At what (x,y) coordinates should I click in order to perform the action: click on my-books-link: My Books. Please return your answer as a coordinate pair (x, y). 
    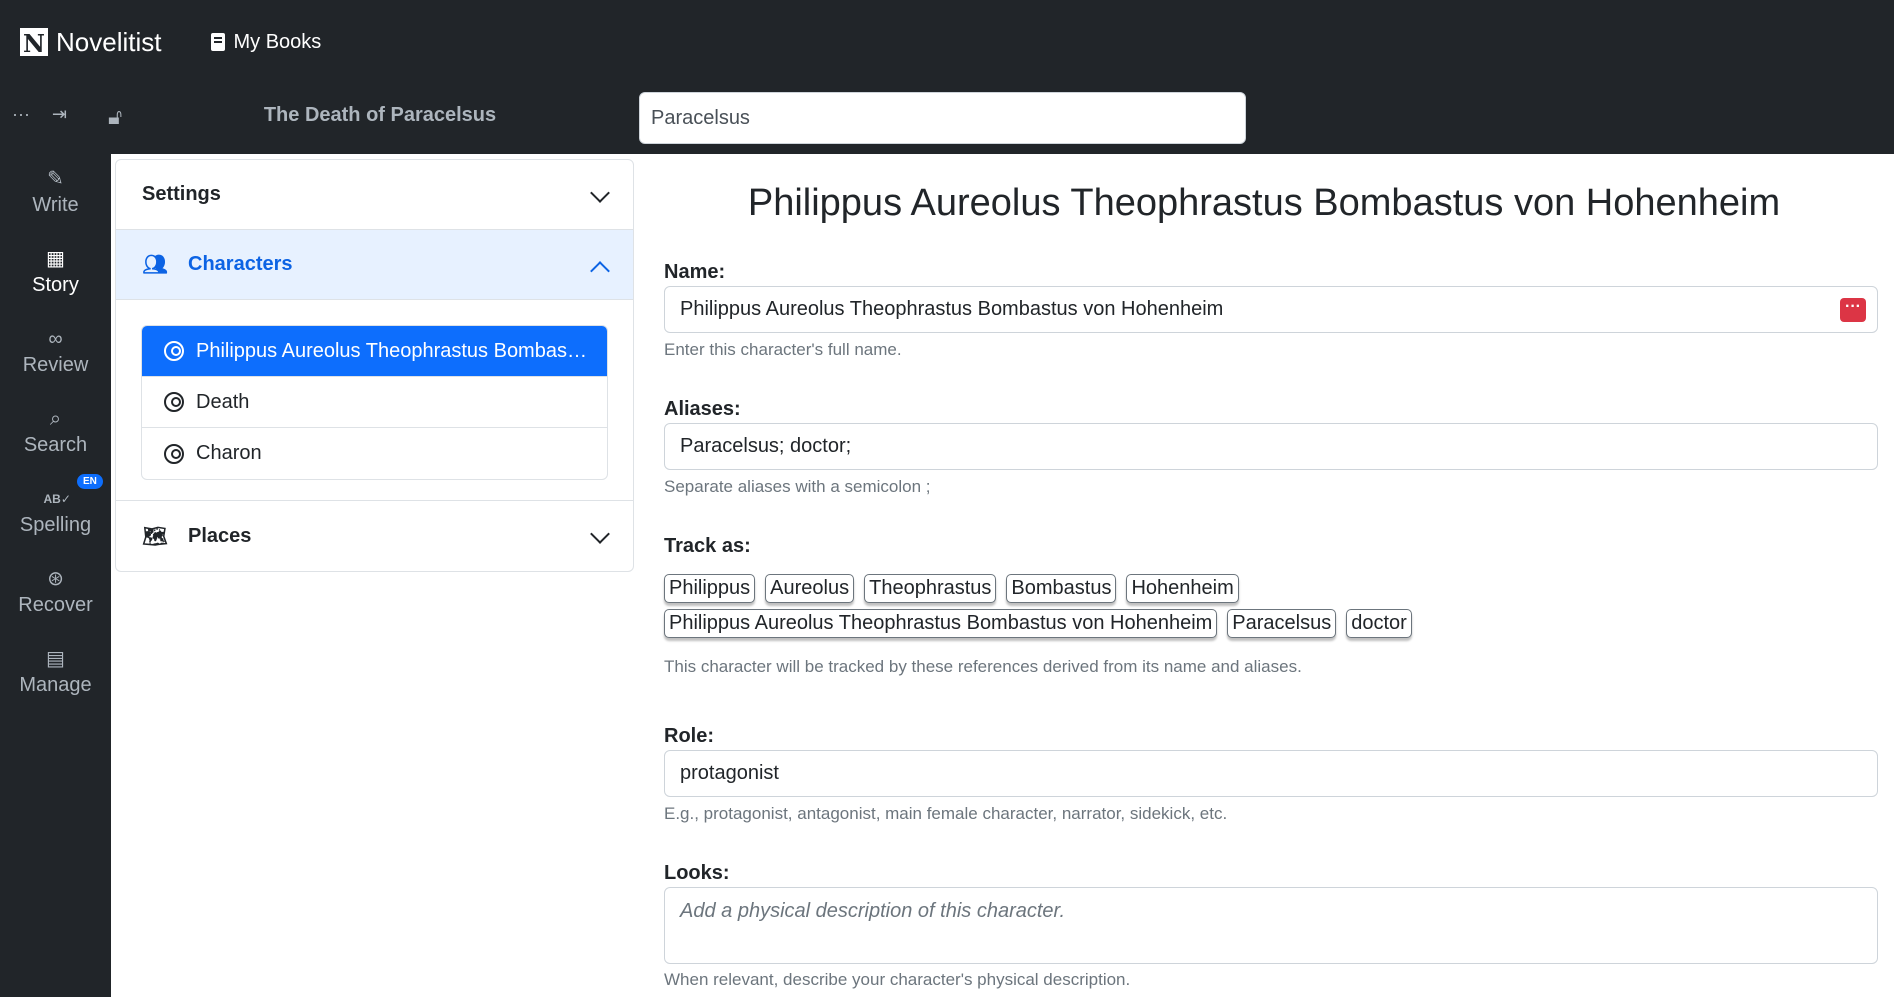
    Looking at the image, I should click on (266, 42).